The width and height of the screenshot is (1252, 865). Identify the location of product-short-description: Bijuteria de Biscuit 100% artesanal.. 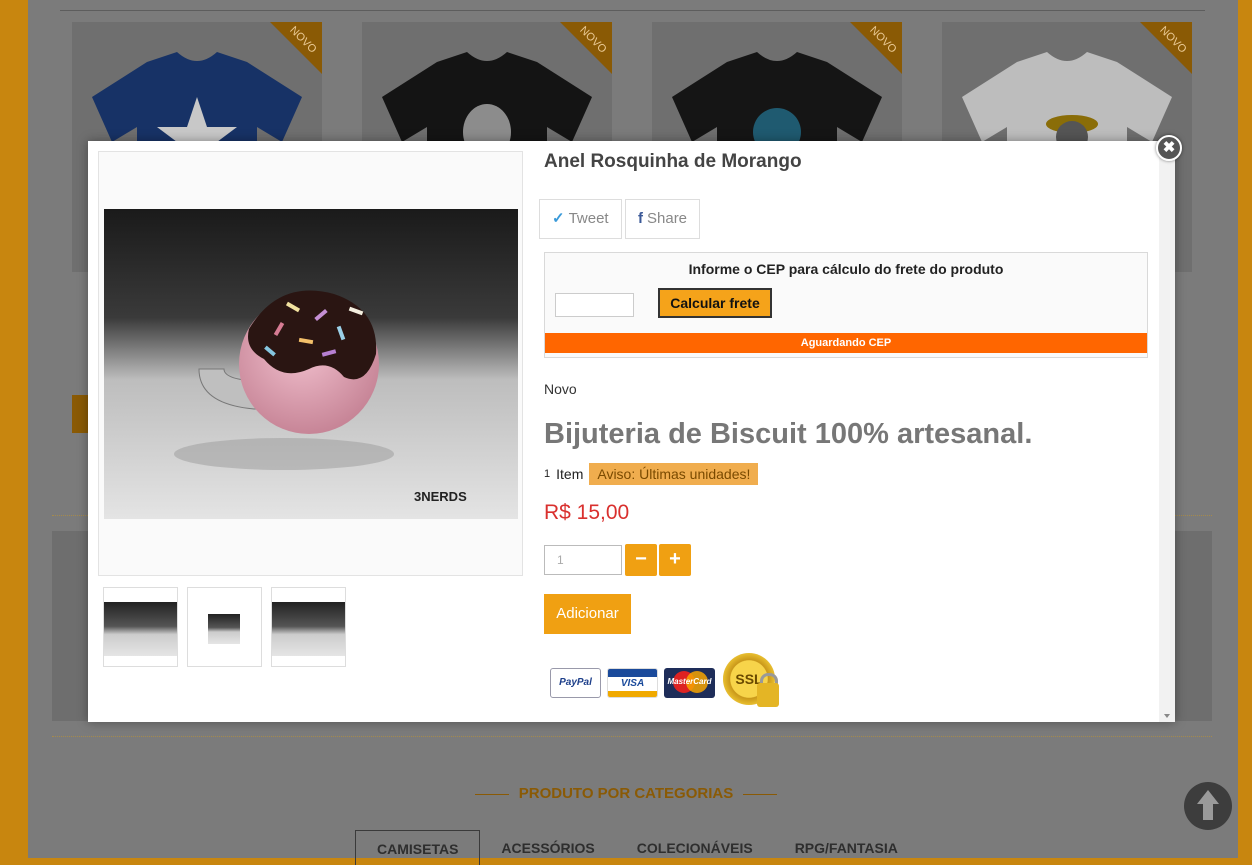
(788, 434).